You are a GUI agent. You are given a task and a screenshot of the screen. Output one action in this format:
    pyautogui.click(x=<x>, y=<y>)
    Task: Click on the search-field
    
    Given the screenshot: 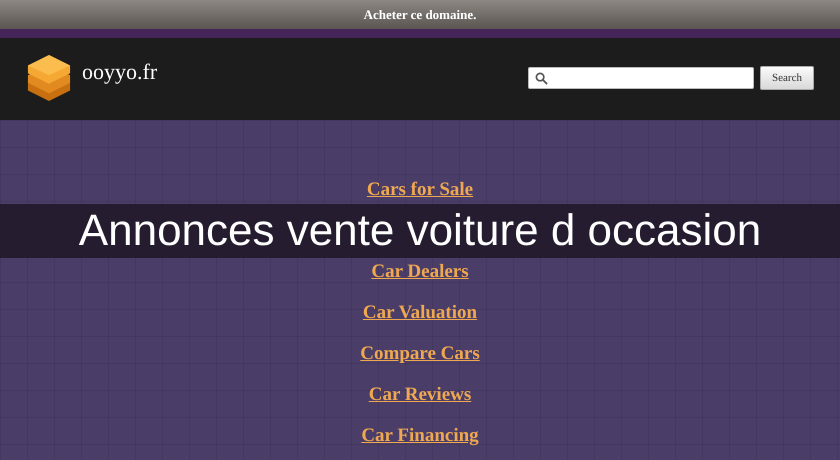 What is the action you would take?
    pyautogui.click(x=641, y=78)
    